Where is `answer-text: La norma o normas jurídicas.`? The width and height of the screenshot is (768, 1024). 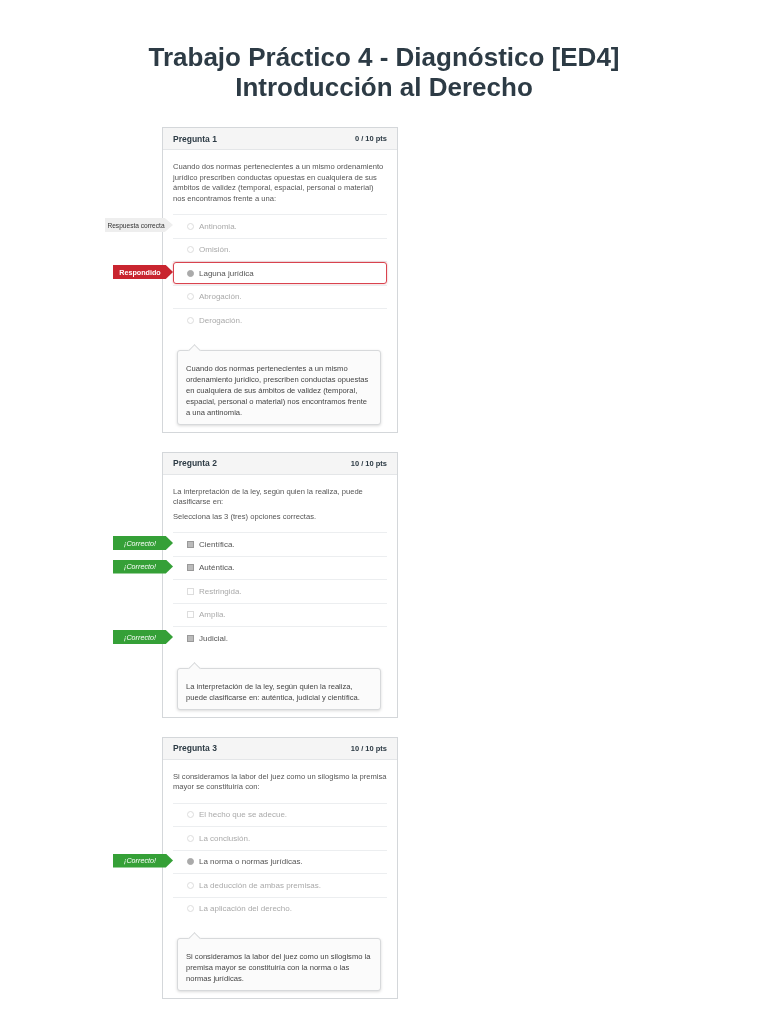 answer-text: La norma o normas jurídicas. is located at coordinates (251, 862).